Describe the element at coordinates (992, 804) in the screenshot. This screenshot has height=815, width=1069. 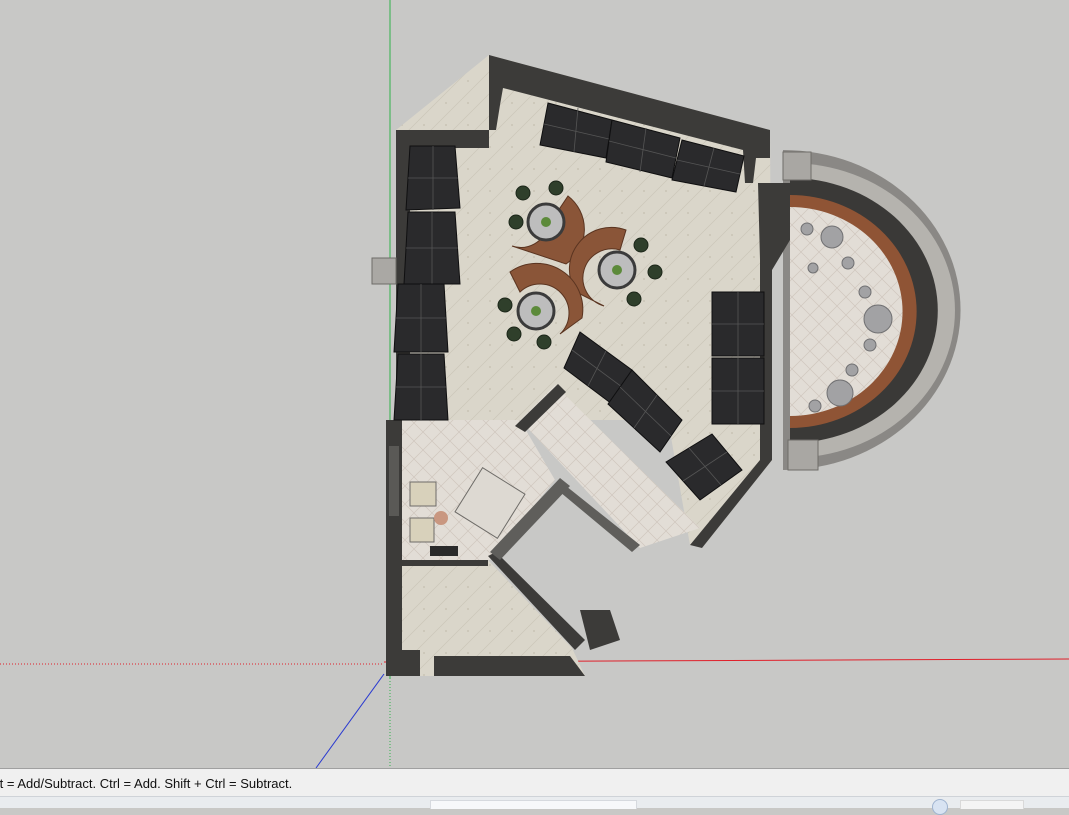
I see `taskbar-tray` at that location.